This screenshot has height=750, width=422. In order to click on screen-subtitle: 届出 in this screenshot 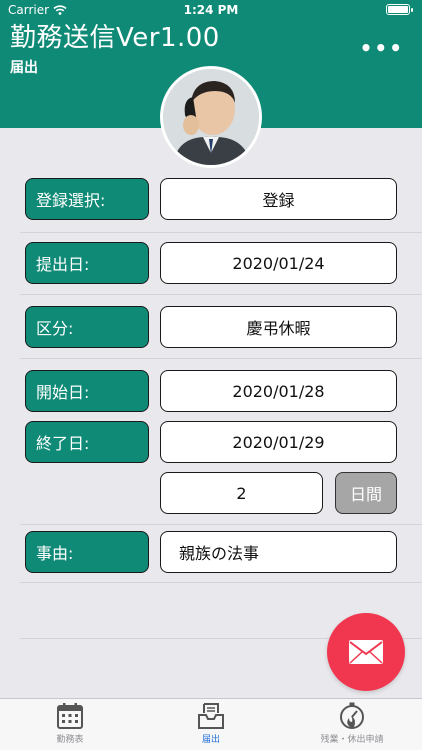, I will do `click(24, 68)`.